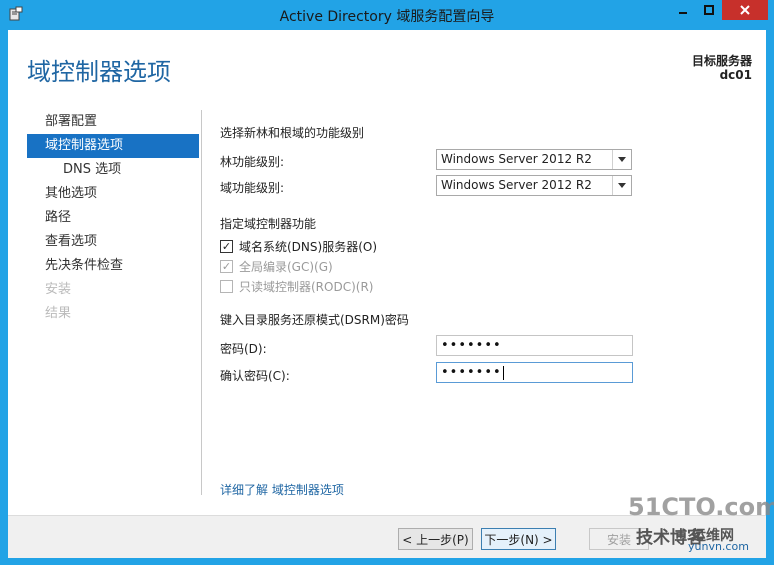 Image resolution: width=774 pixels, height=565 pixels. What do you see at coordinates (718, 546) in the screenshot?
I see `watermark-url: yunvn.com` at bounding box center [718, 546].